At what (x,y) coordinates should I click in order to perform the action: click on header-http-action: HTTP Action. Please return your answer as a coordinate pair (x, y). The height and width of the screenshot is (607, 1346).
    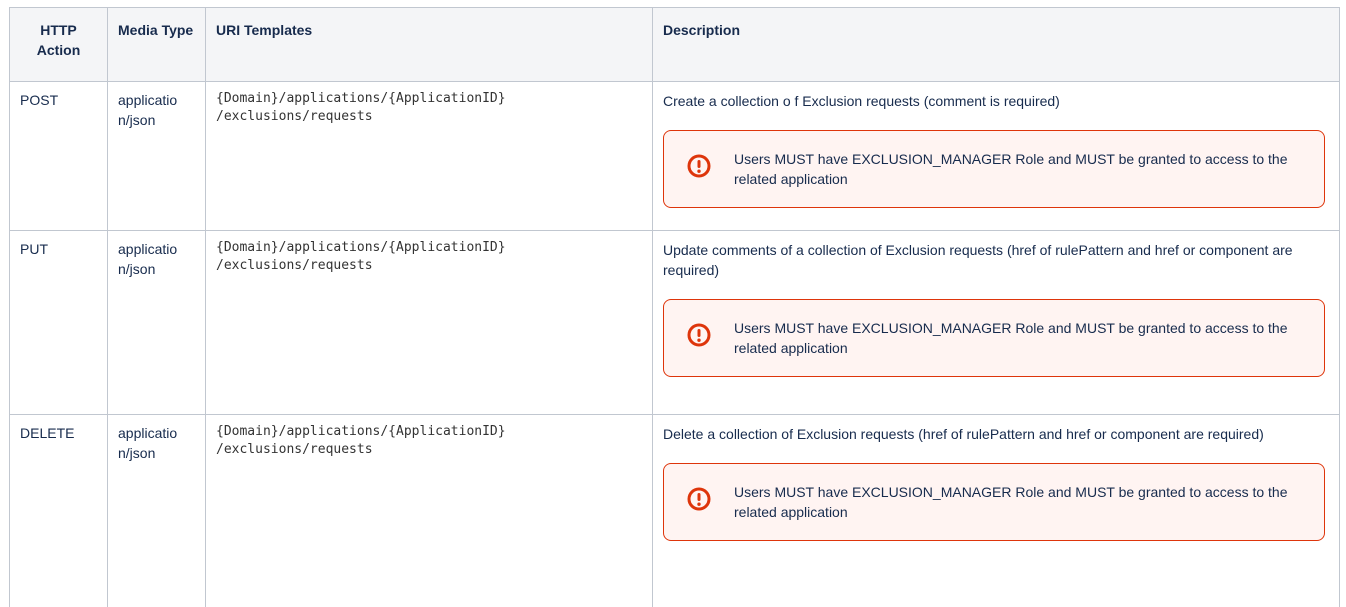
    Looking at the image, I should click on (58, 44).